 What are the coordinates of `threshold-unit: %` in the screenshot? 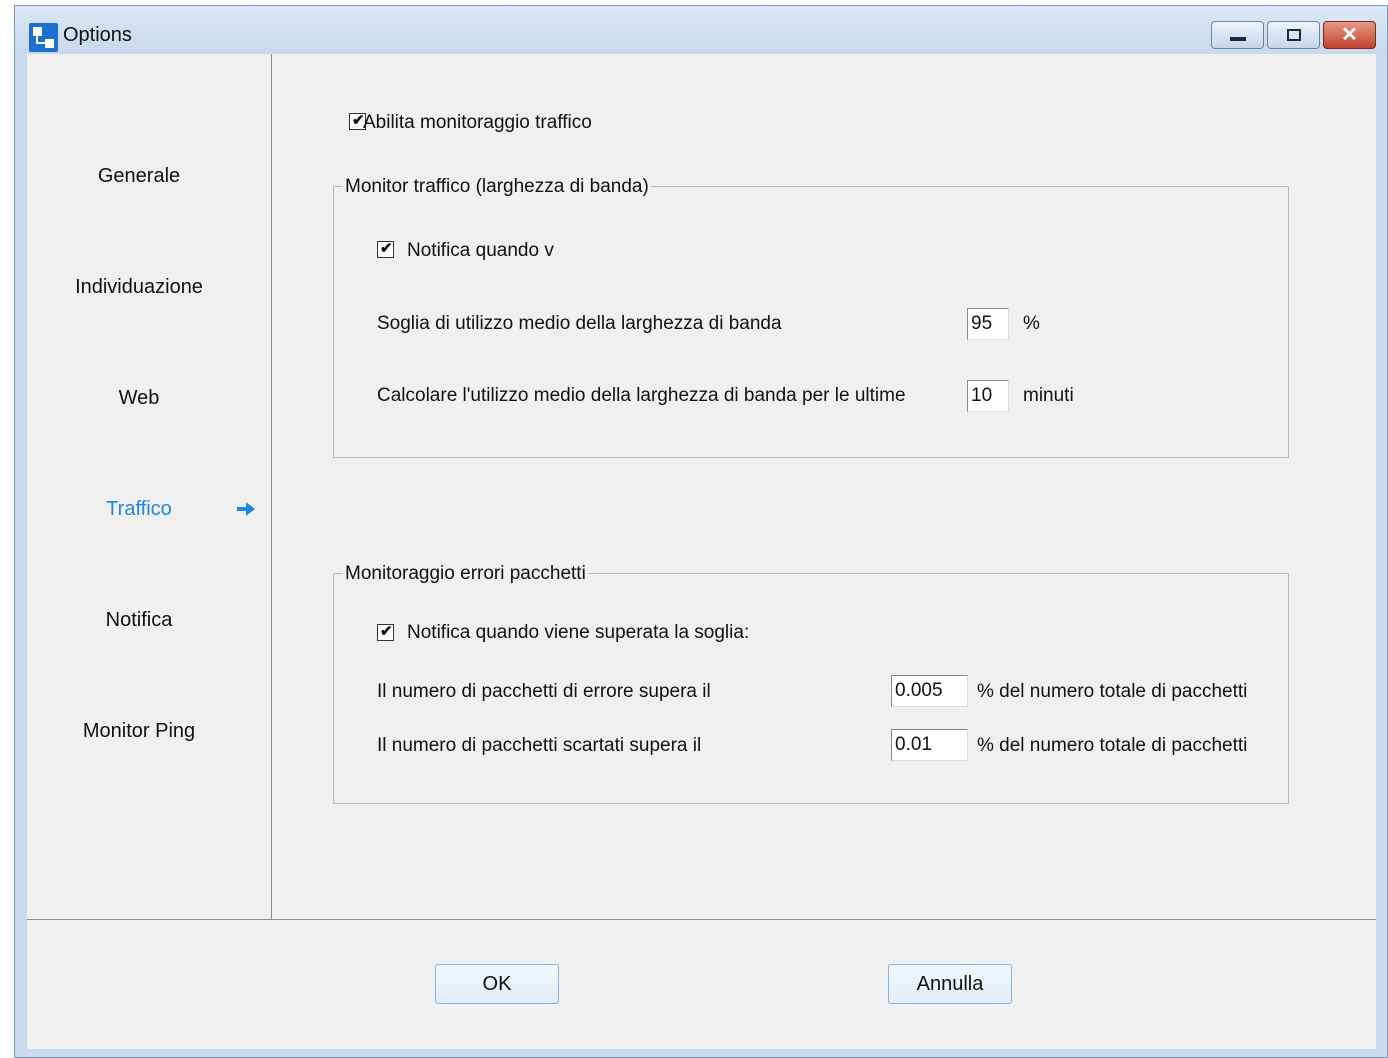 It's located at (1031, 323).